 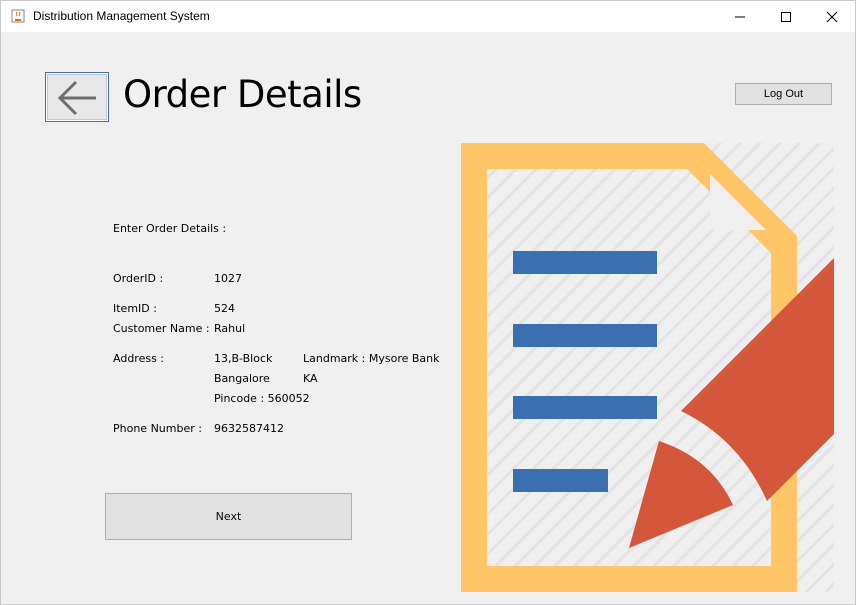 I want to click on arrow-left-icon, so click(x=76, y=98).